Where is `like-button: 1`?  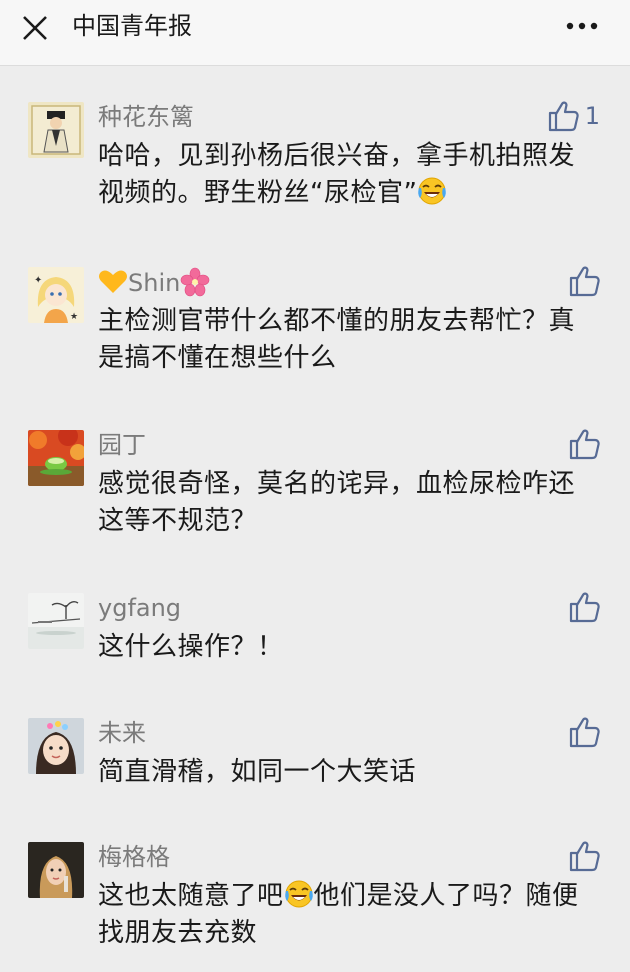 like-button: 1 is located at coordinates (573, 116).